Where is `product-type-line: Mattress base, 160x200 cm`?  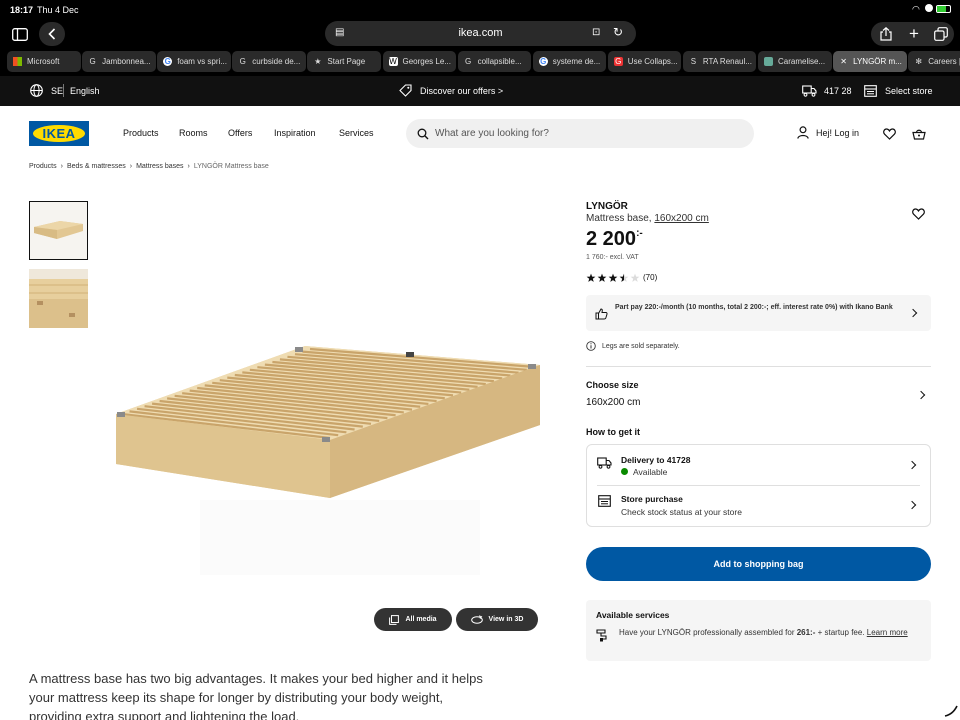 product-type-line: Mattress base, 160x200 cm is located at coordinates (647, 218).